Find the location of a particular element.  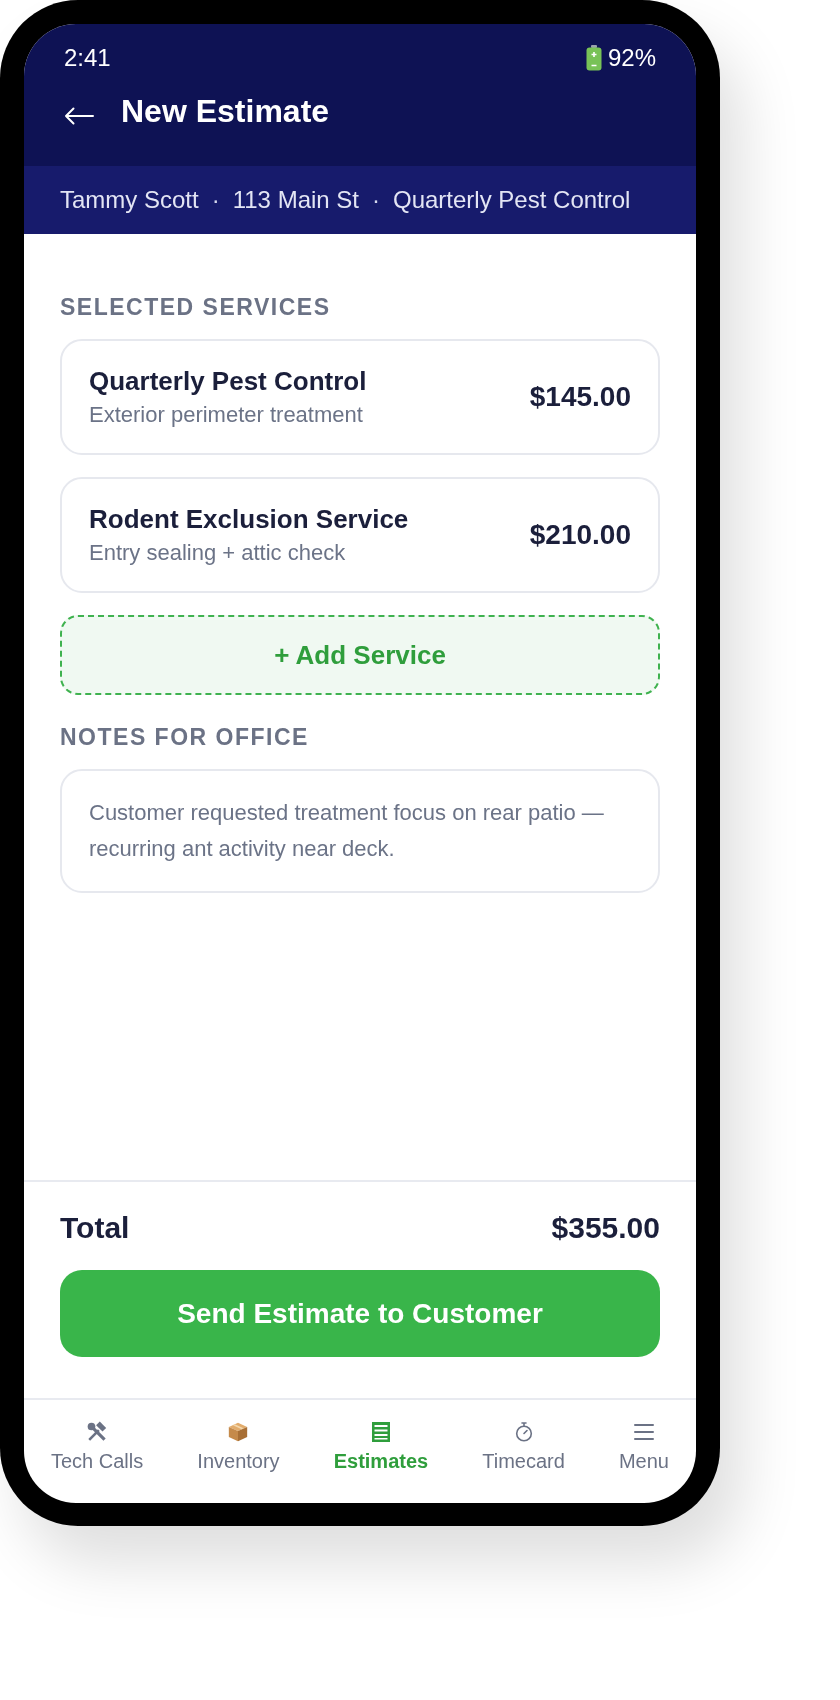

service-name: Rodent Exclusion Service is located at coordinates (249, 519).